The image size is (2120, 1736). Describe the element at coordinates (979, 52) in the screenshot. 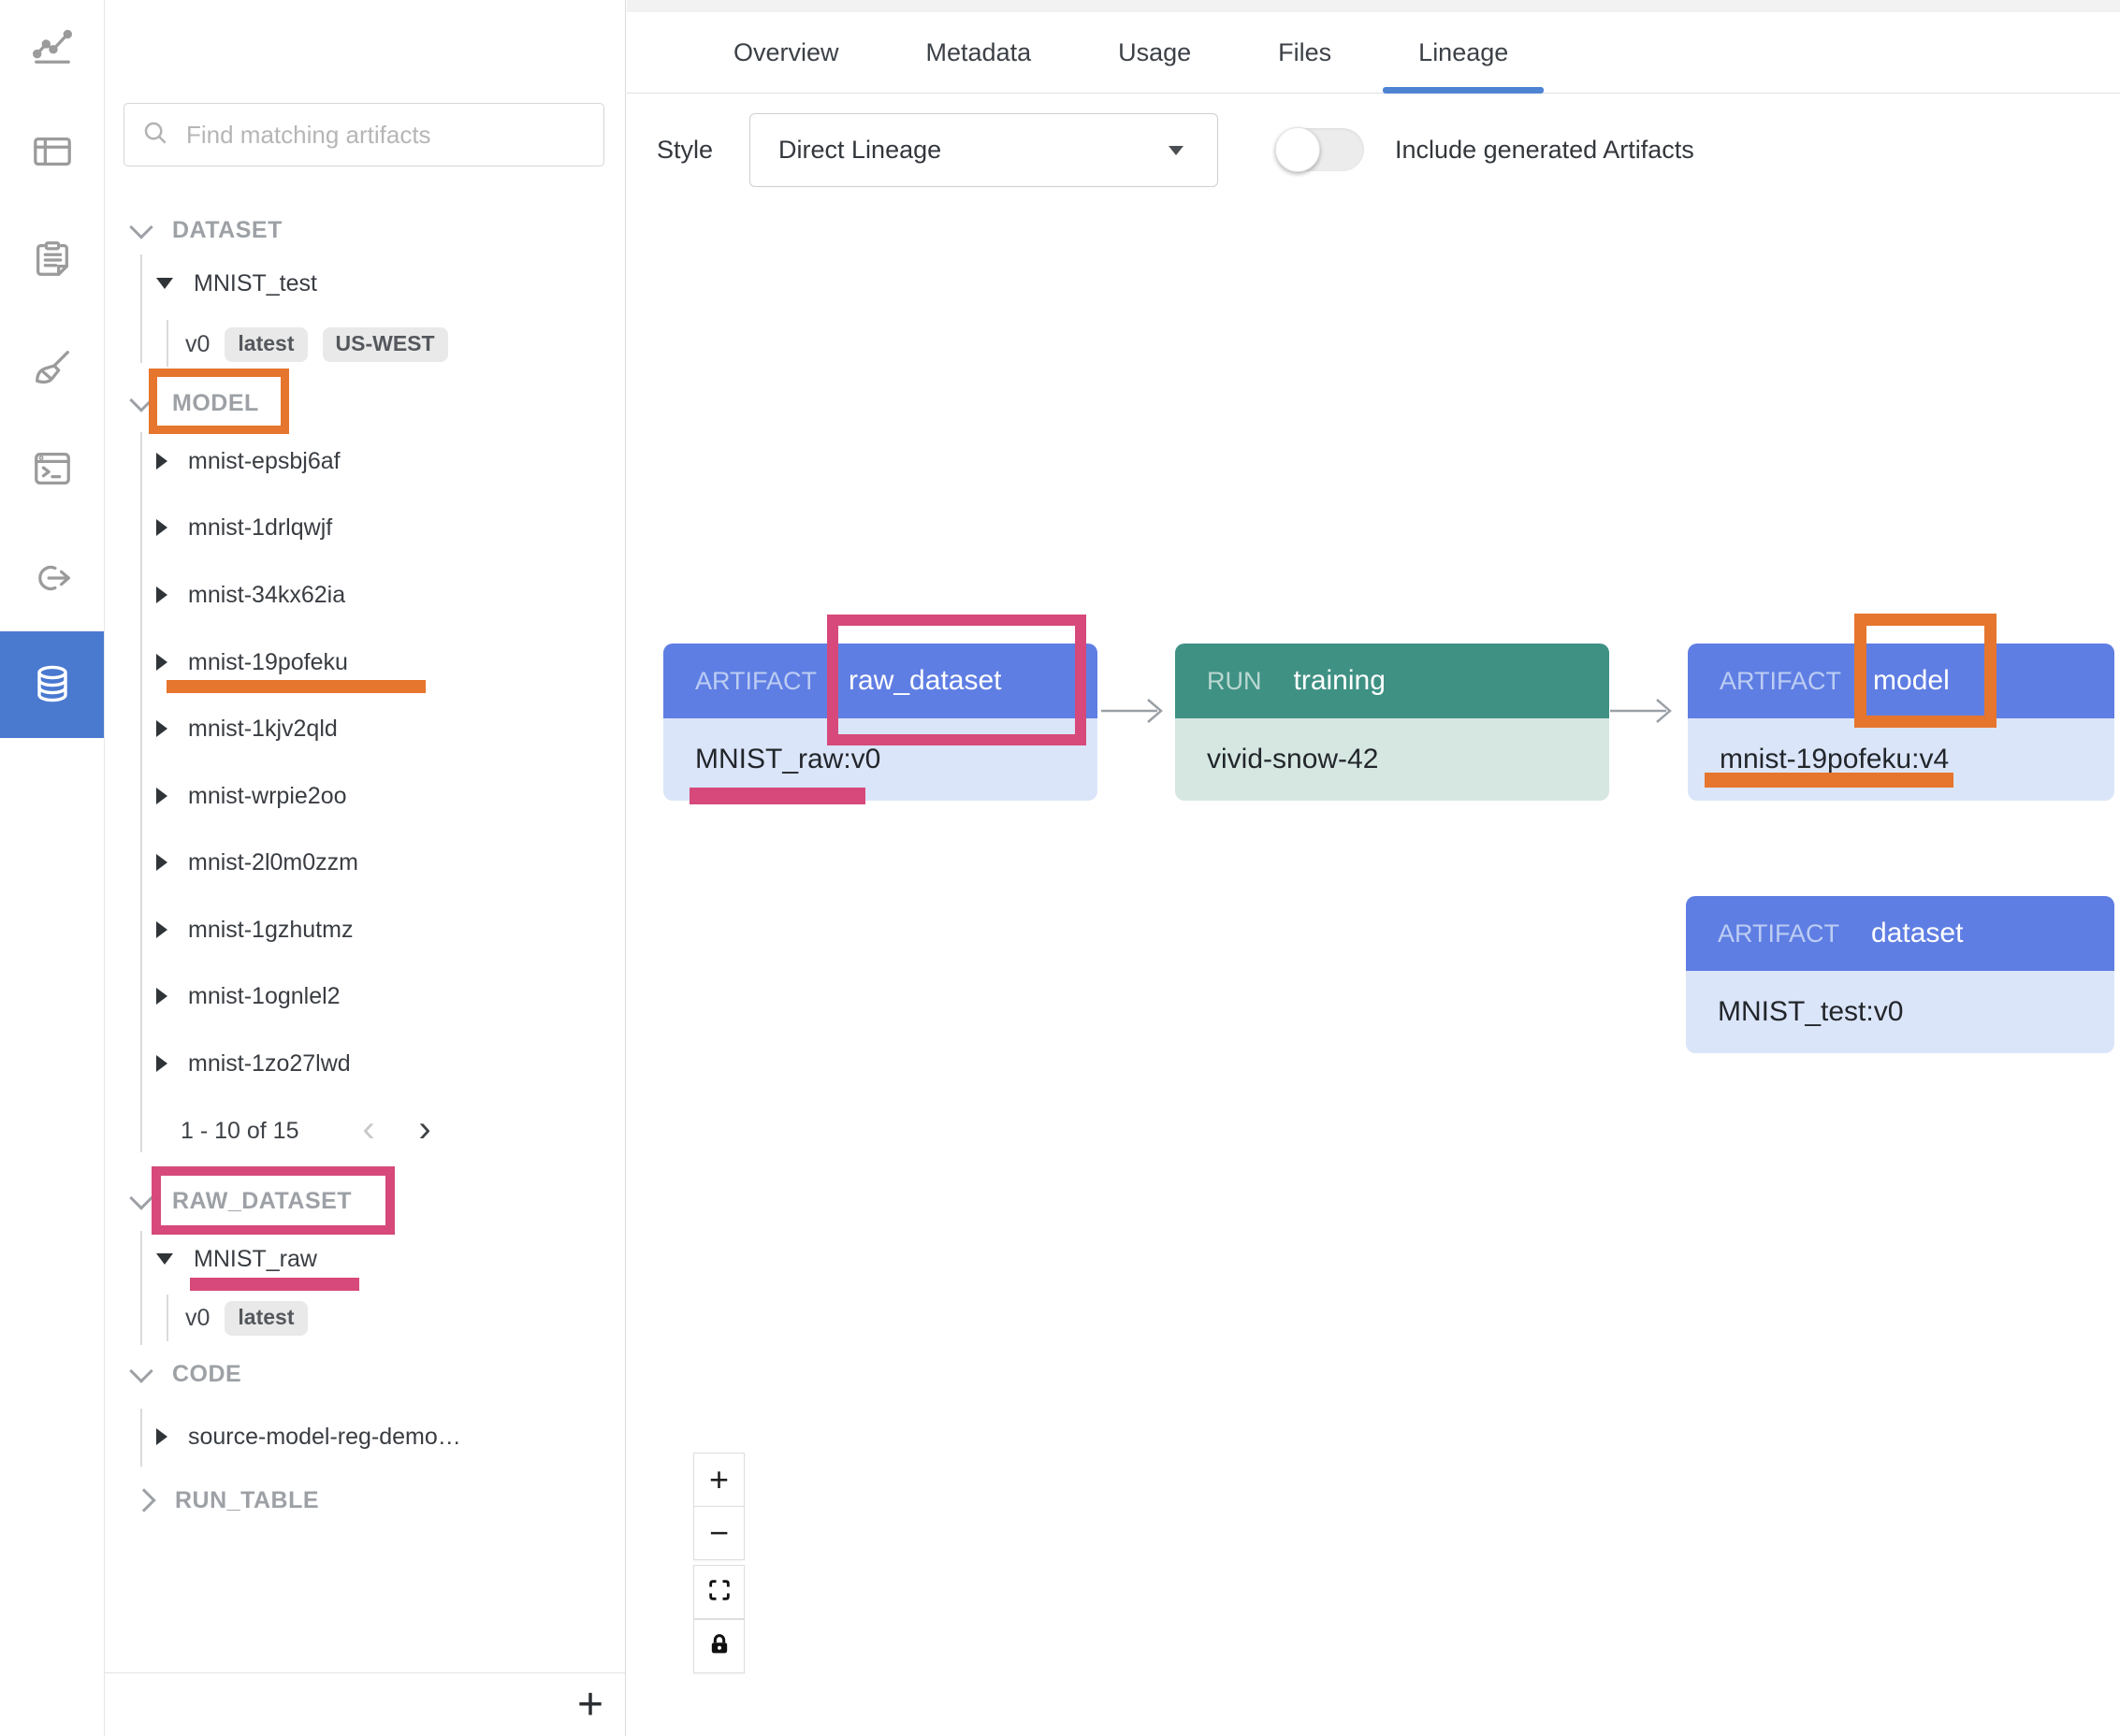

I see `tab-metadata: Metadata` at that location.